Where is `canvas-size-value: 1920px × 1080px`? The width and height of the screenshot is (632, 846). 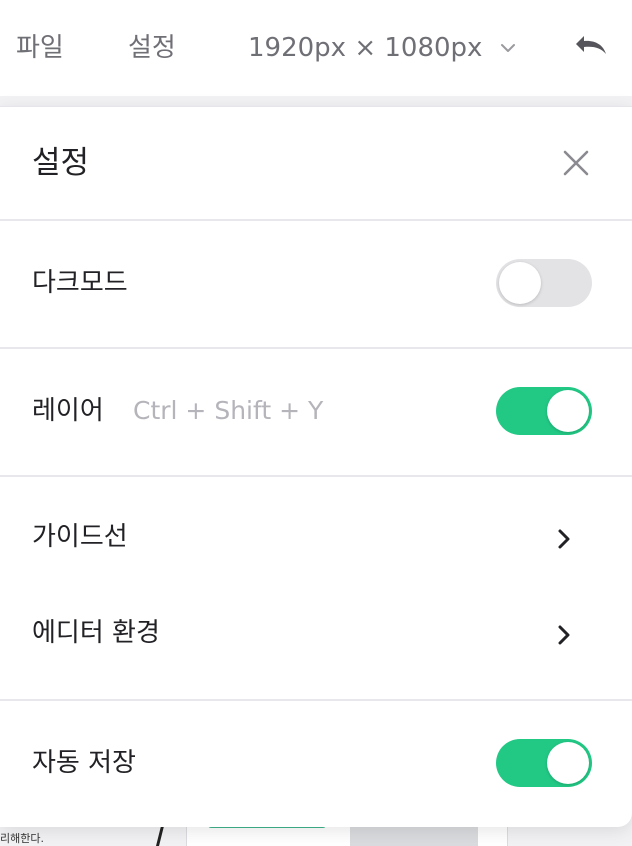
canvas-size-value: 1920px × 1080px is located at coordinates (365, 48).